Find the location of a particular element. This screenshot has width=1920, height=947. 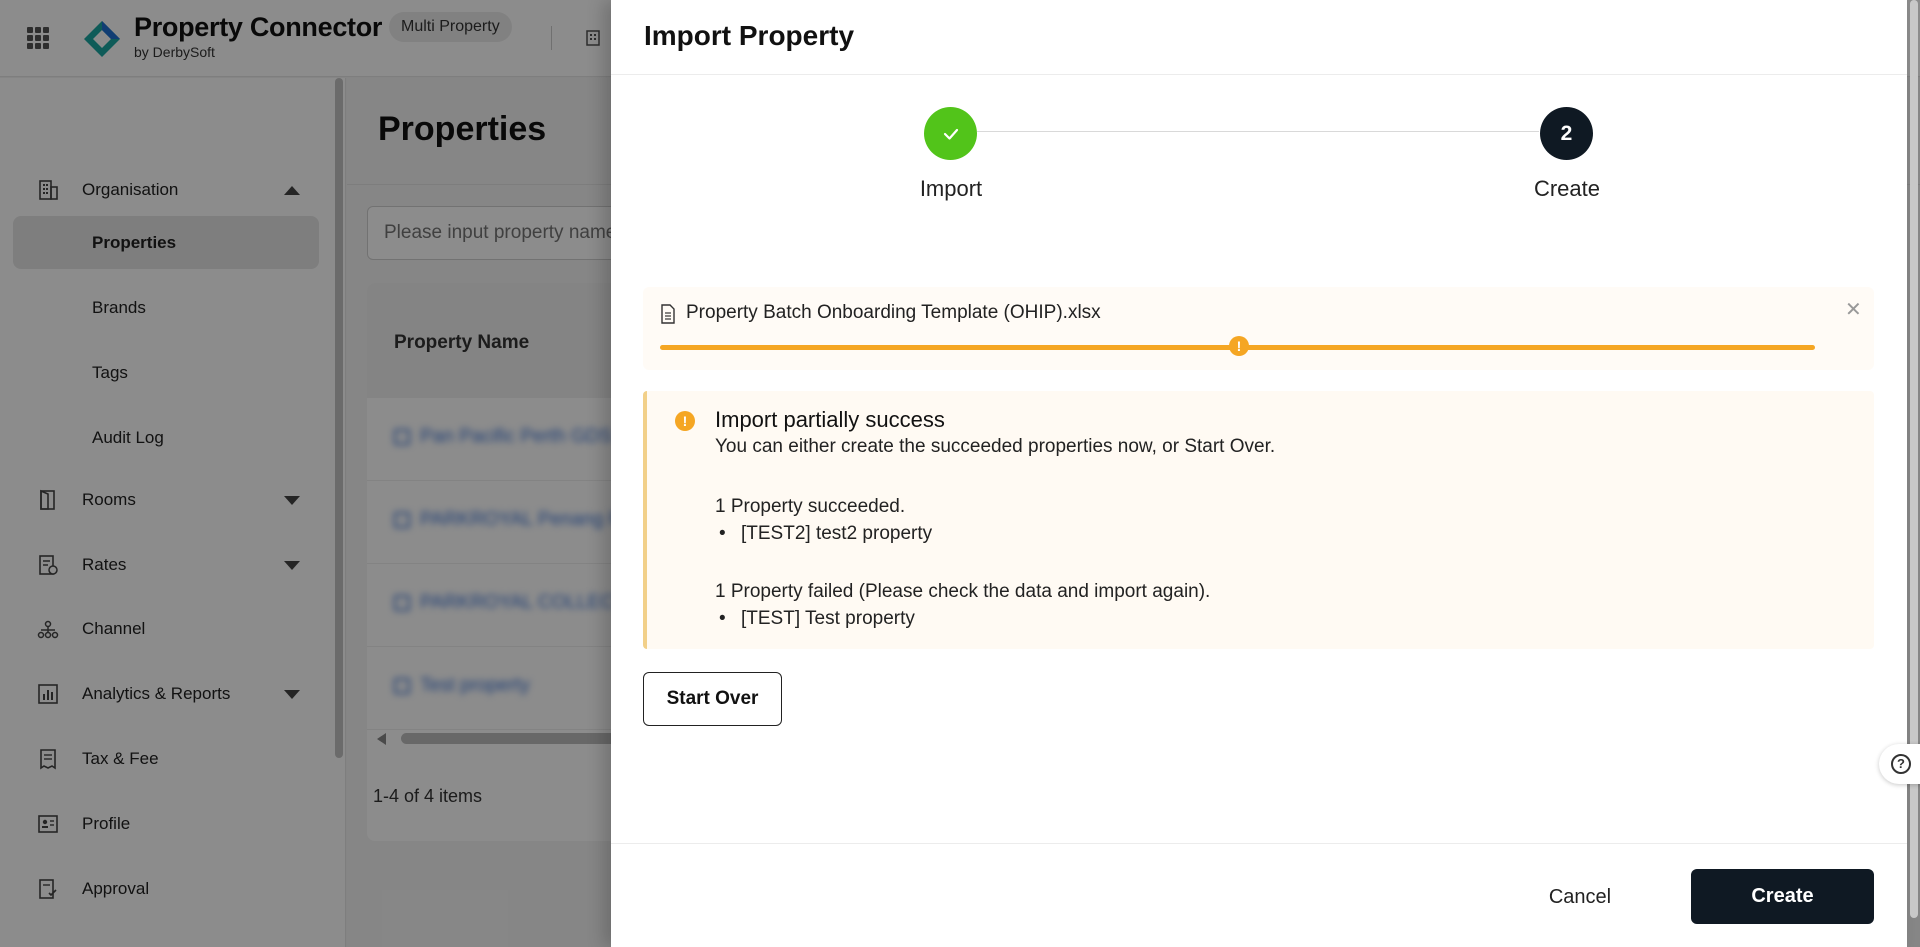

step-label-import: Import is located at coordinates (951, 188).